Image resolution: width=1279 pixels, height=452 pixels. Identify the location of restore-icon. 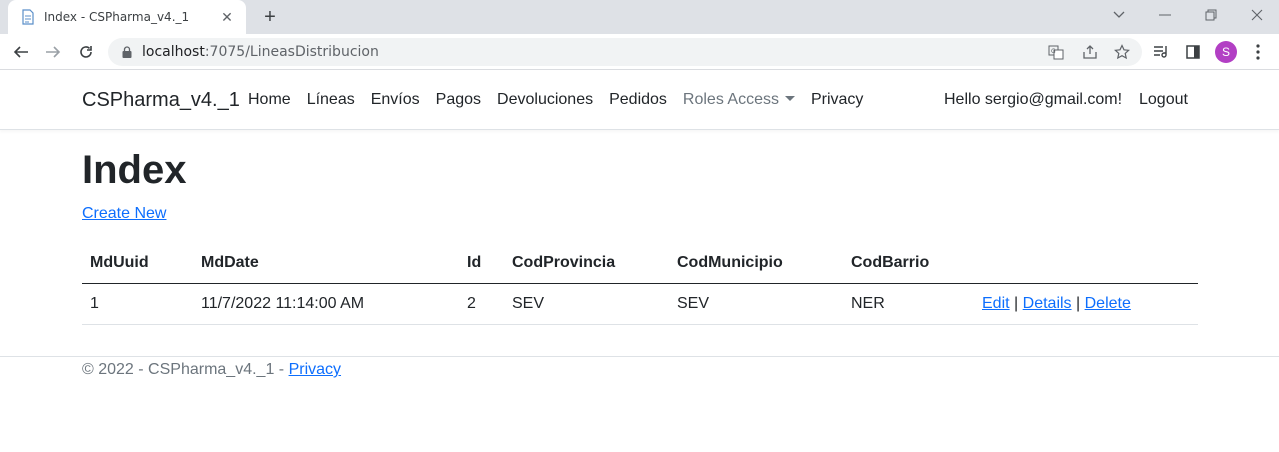
(1211, 15).